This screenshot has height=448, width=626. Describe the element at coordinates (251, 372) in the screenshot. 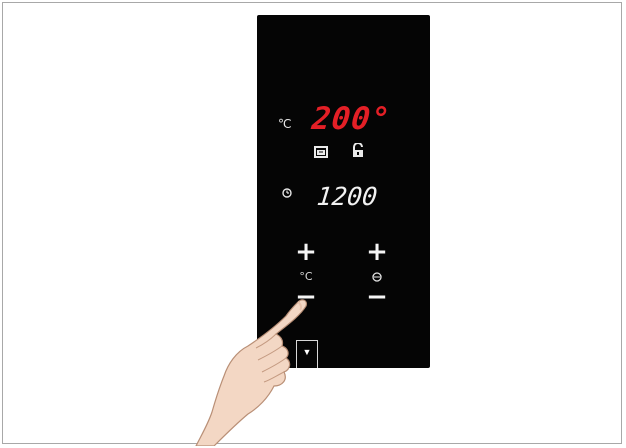

I see `pointing-hand-illustration` at that location.